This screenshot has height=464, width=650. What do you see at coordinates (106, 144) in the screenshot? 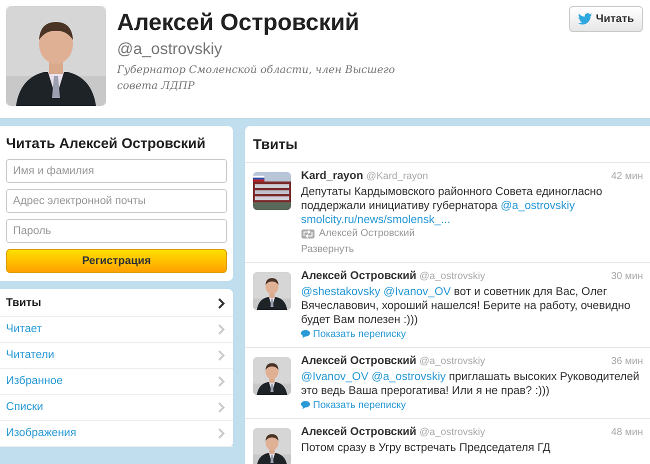
I see `signup-title: Читать Алексей Островский` at bounding box center [106, 144].